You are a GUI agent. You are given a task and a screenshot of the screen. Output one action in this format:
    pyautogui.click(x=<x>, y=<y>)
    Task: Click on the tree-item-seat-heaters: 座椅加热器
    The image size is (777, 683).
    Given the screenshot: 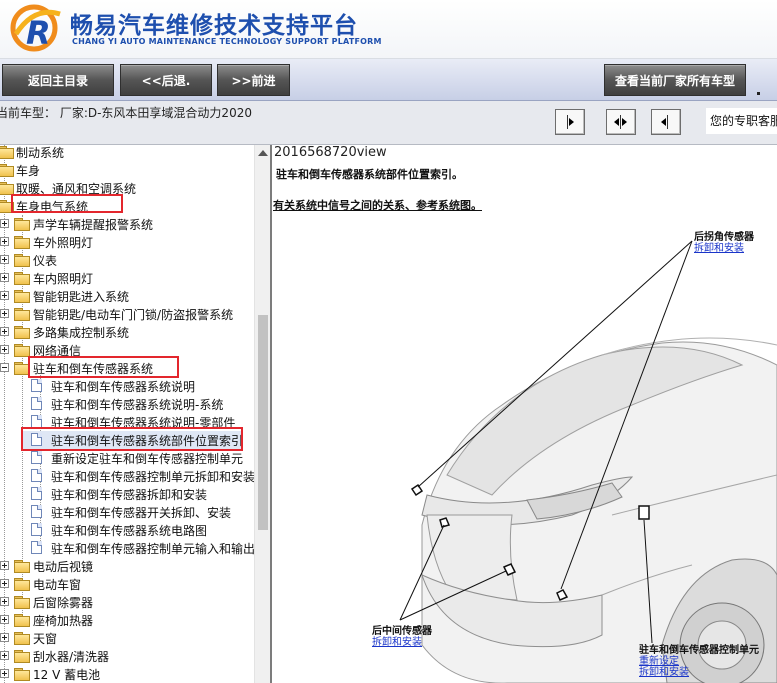 What is the action you would take?
    pyautogui.click(x=128, y=620)
    